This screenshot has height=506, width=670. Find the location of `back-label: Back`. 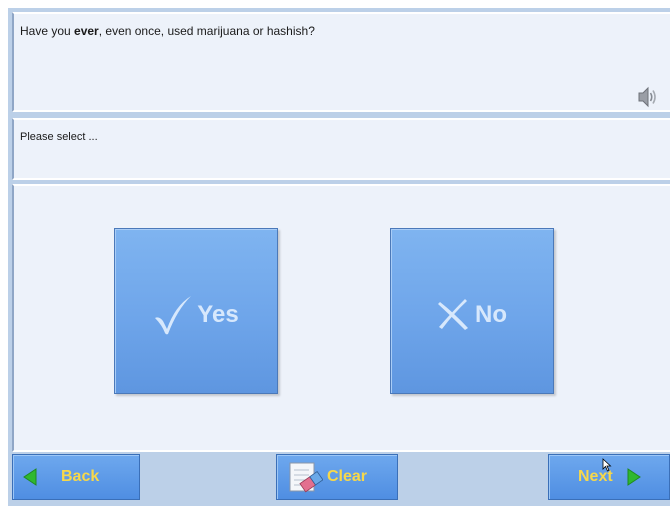

back-label: Back is located at coordinates (80, 476).